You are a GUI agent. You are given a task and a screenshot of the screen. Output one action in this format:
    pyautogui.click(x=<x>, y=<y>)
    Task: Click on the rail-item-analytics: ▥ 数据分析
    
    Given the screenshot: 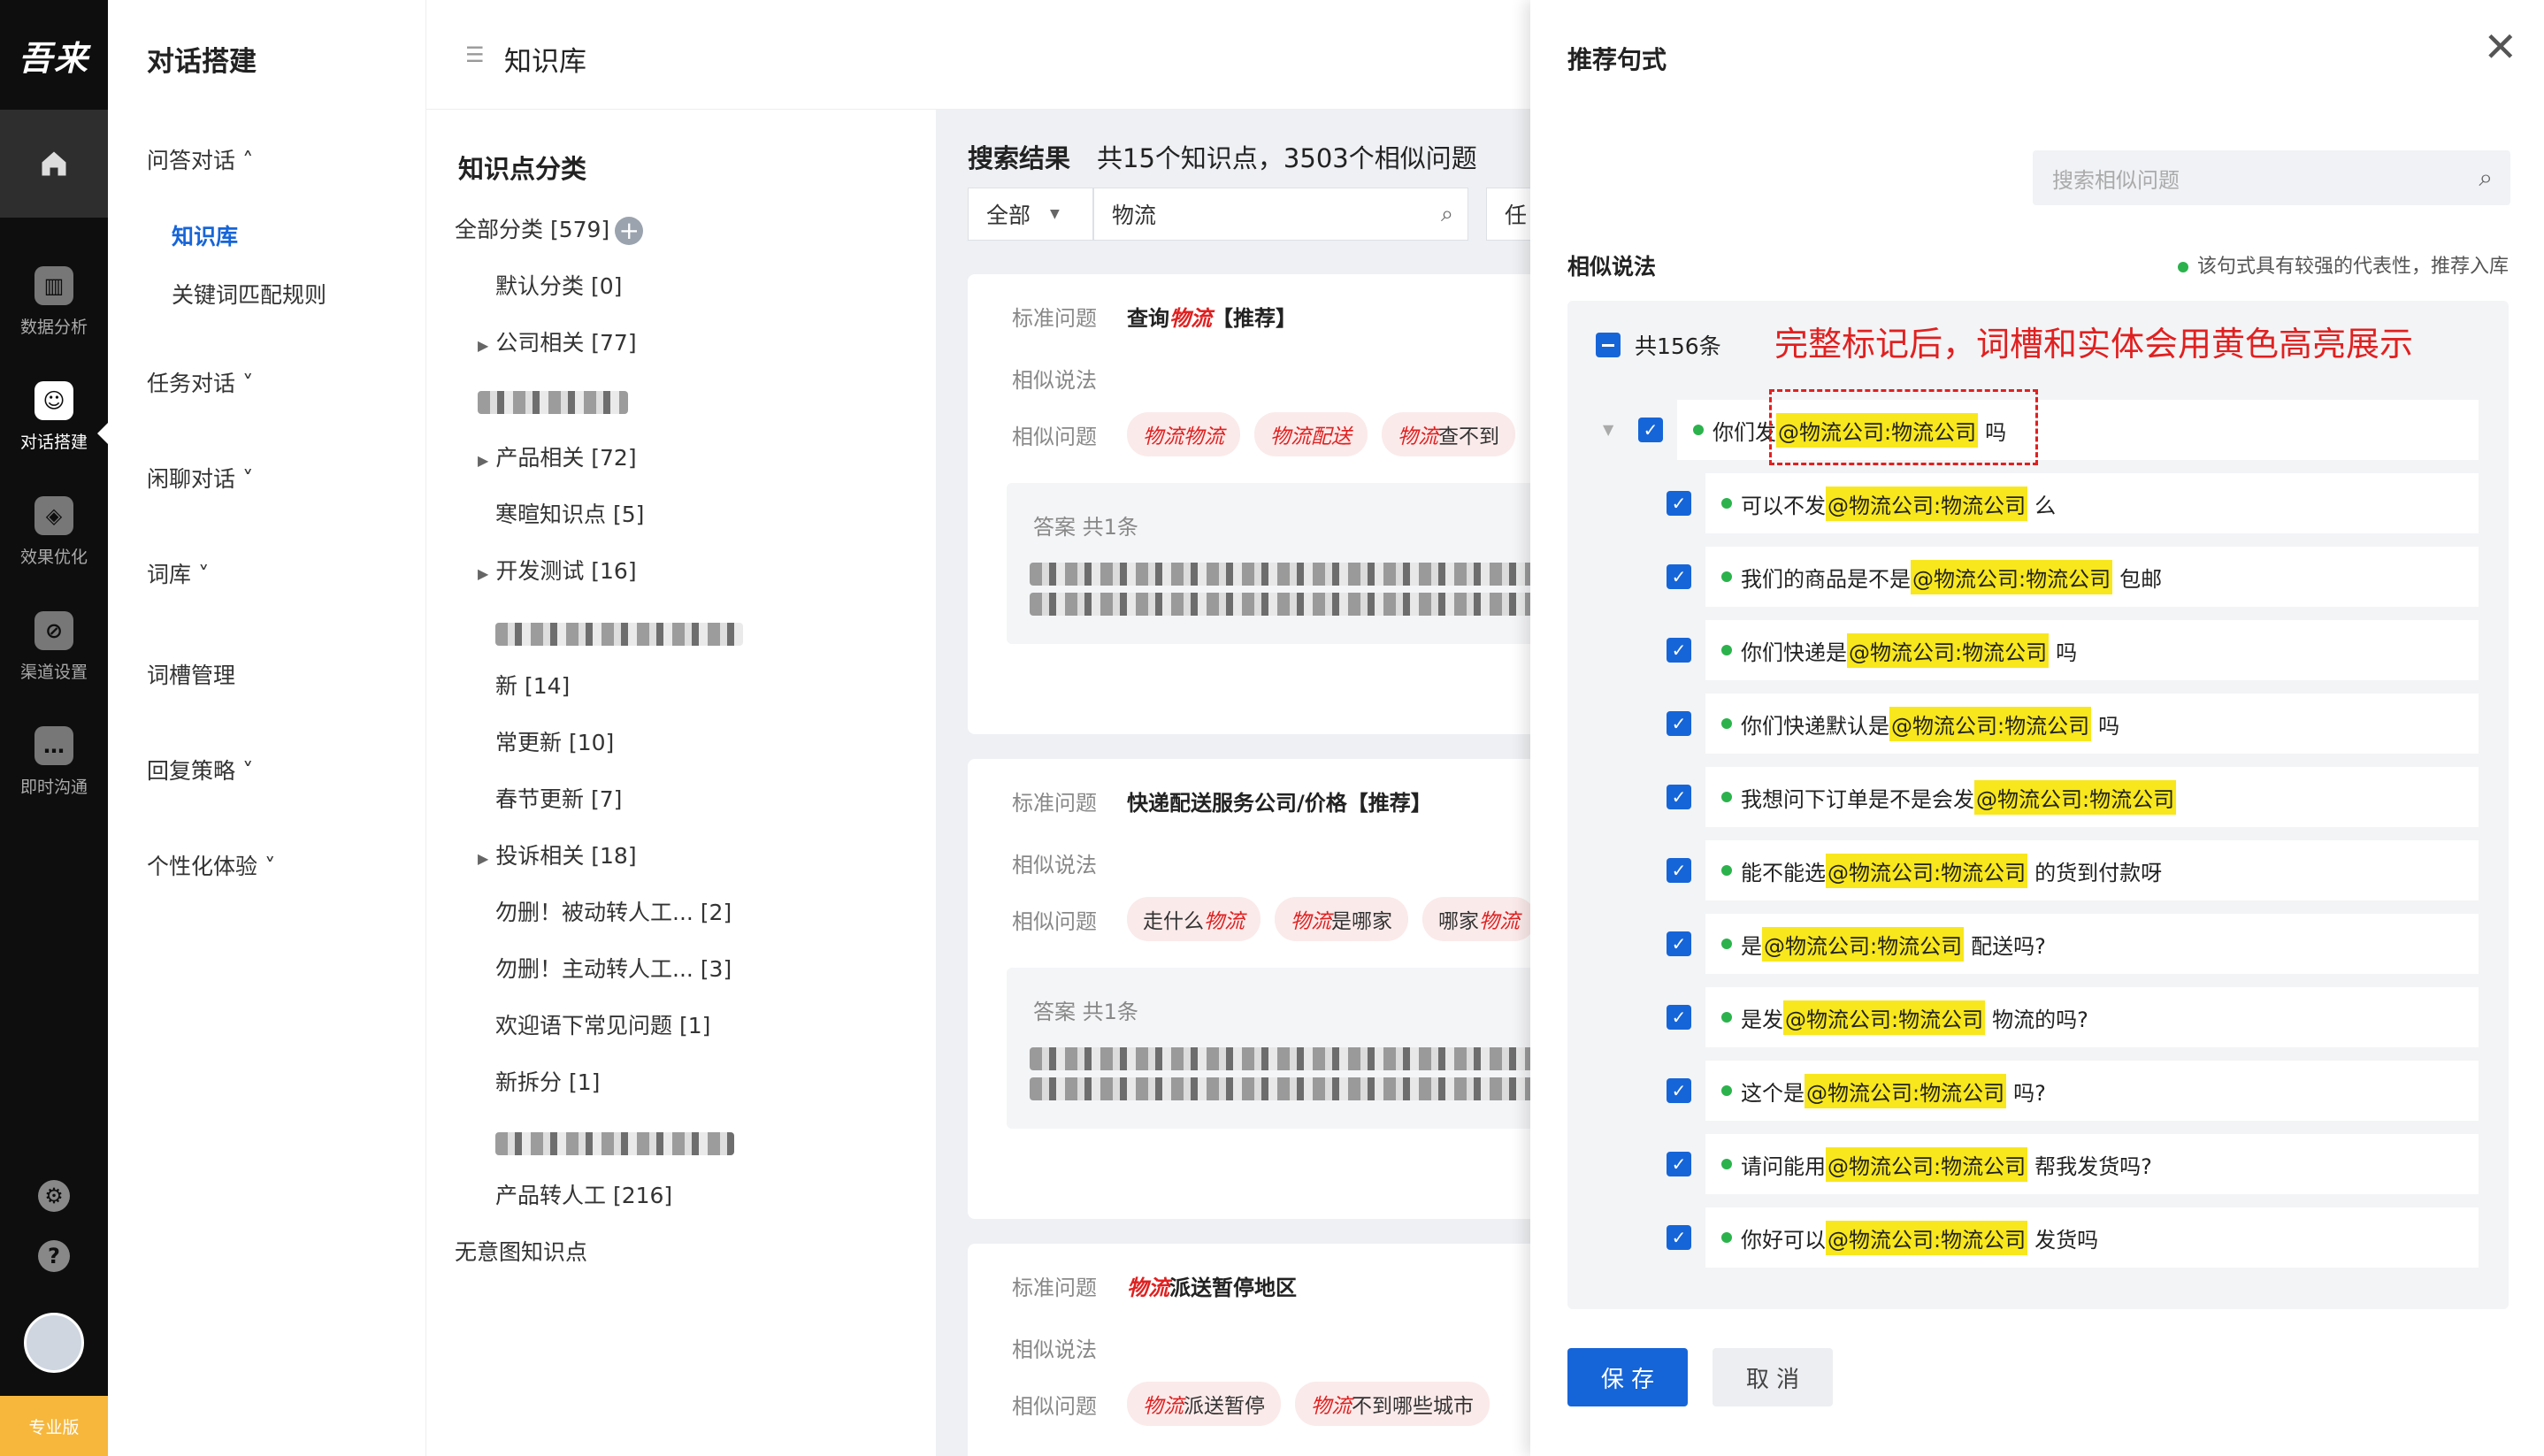 What is the action you would take?
    pyautogui.click(x=54, y=301)
    